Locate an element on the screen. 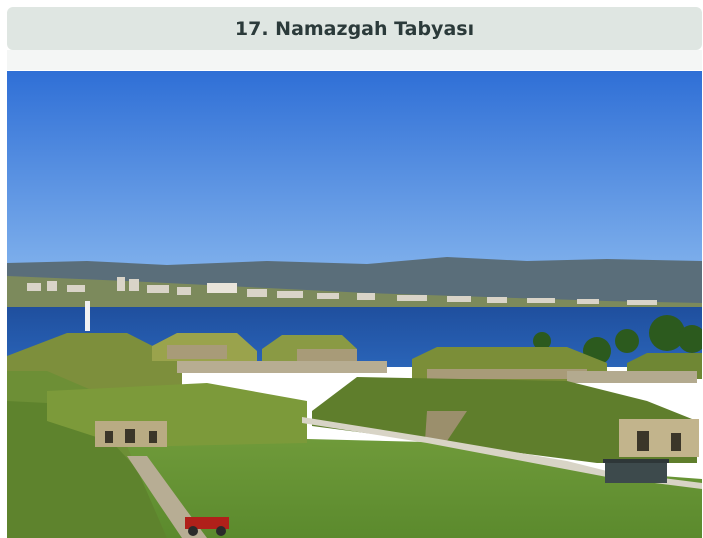 The width and height of the screenshot is (703, 538). stone-wall is located at coordinates (282, 367).